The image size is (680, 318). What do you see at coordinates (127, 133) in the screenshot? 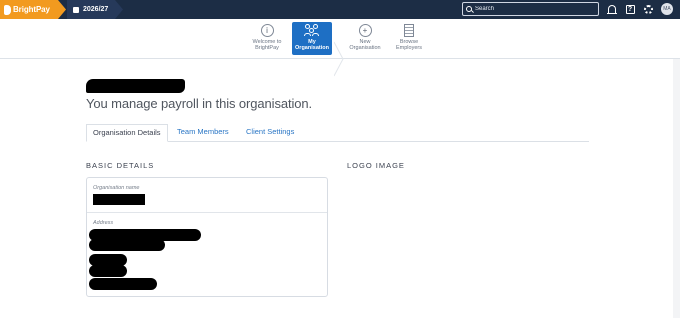
I see `tab-organisation-details: Organisation Details` at bounding box center [127, 133].